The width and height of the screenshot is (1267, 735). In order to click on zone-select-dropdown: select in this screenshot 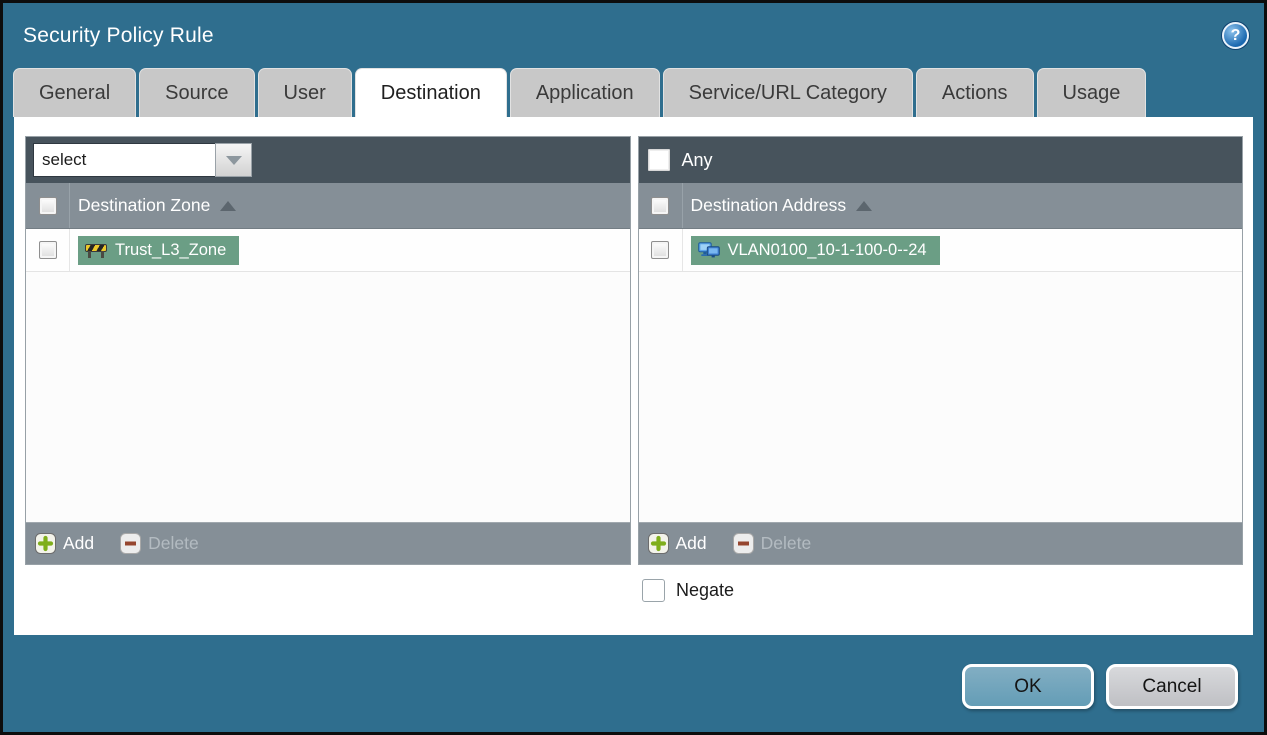, I will do `click(142, 160)`.